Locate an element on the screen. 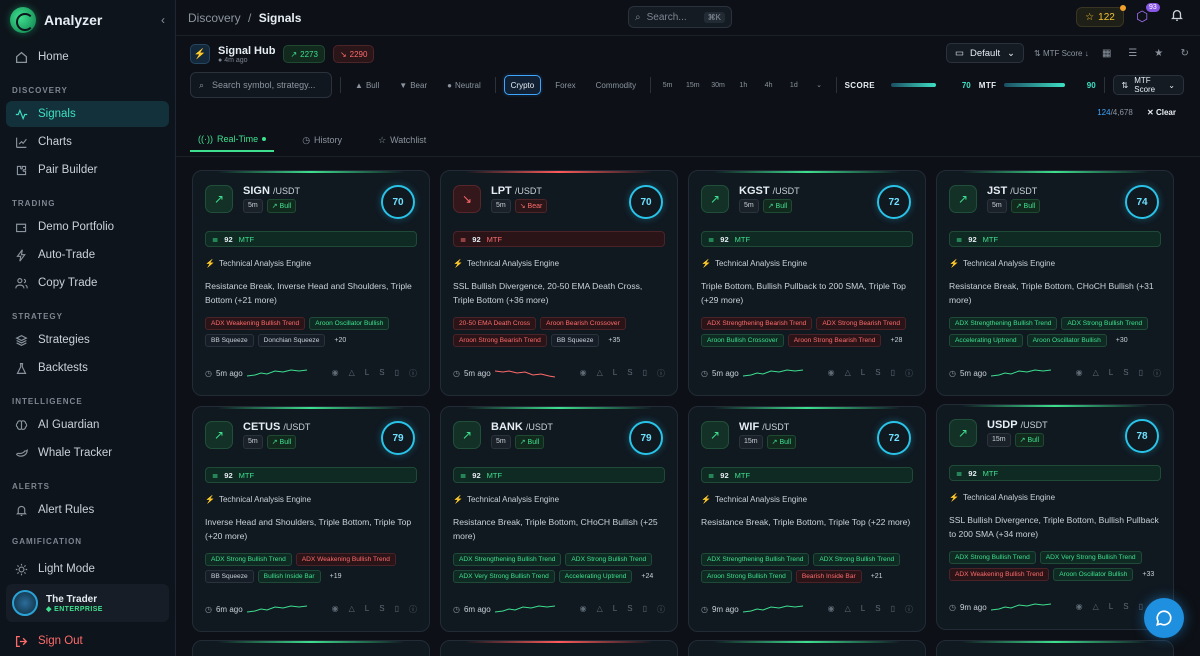 This screenshot has height=656, width=1200. sidebar-item-alert-rules: Alert Rules is located at coordinates (87, 510).